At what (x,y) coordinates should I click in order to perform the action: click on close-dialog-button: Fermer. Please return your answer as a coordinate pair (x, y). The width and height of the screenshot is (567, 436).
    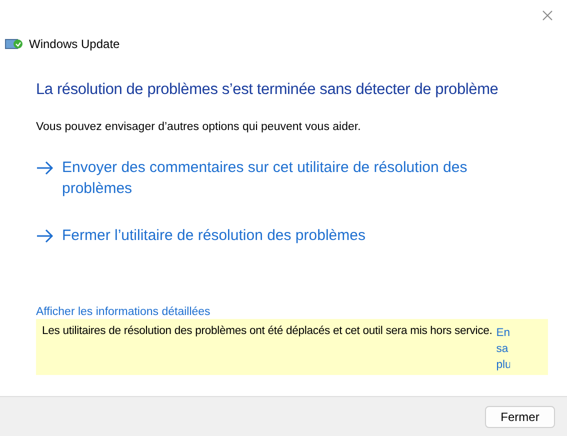
    Looking at the image, I should click on (520, 417).